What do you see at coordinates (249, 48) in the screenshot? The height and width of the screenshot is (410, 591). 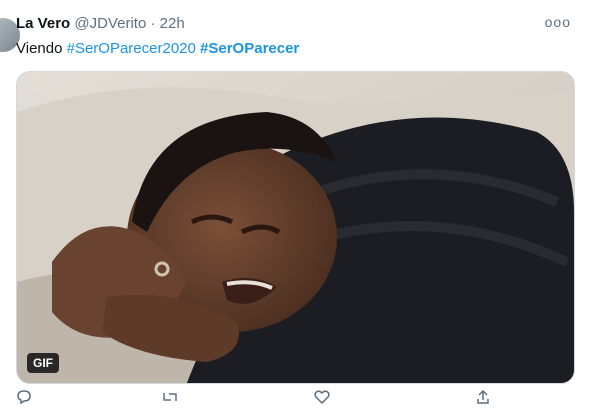 I see `hashtag-link: #SerOParecer` at bounding box center [249, 48].